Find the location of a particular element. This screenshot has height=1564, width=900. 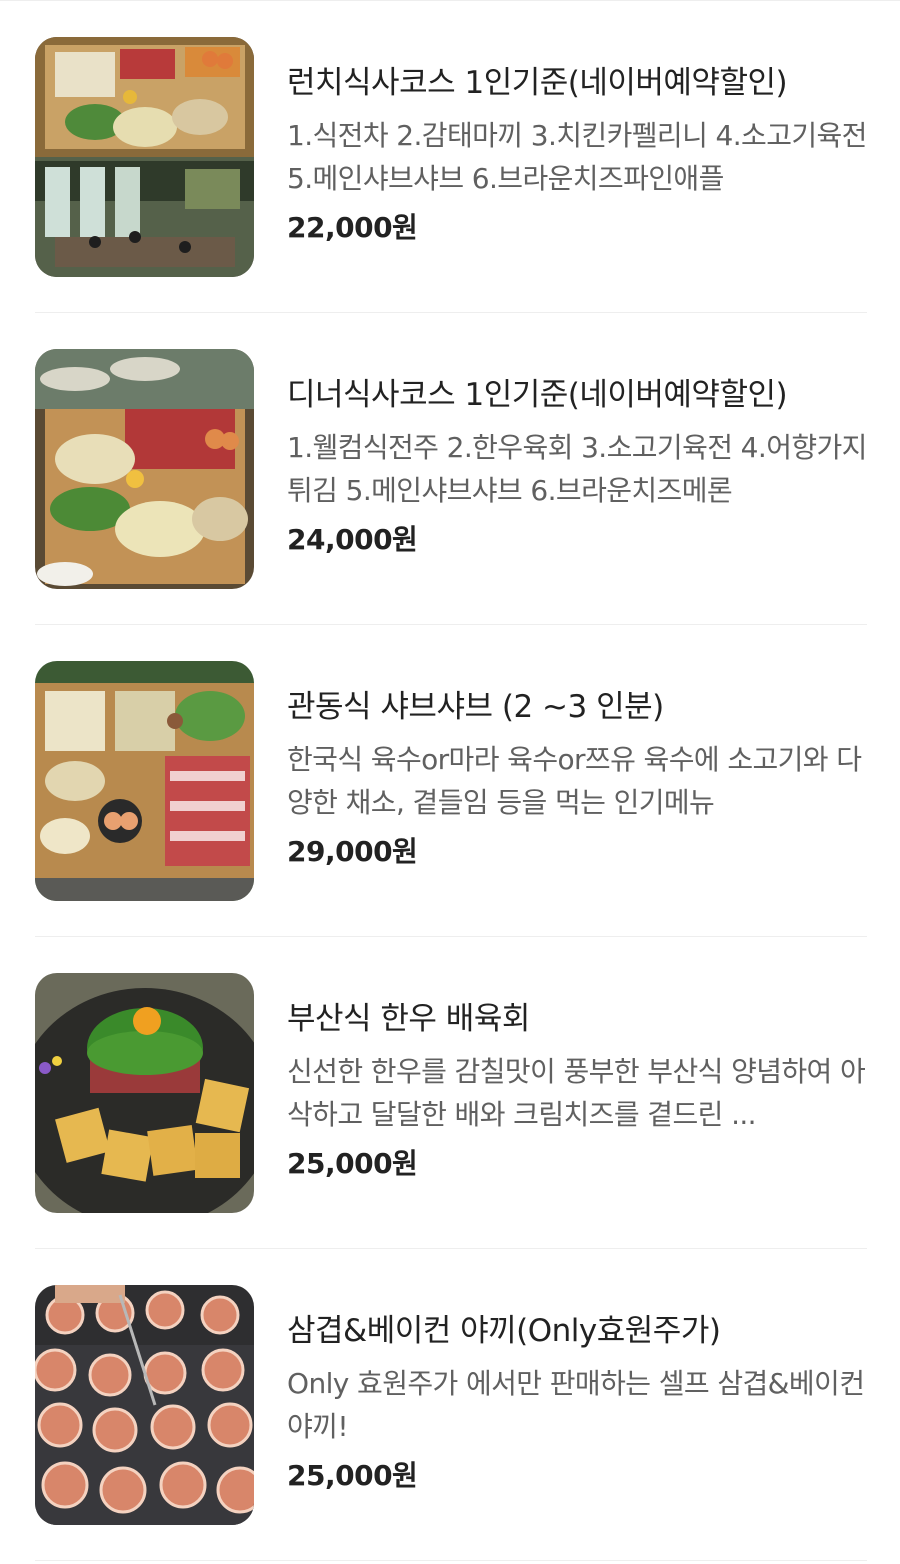

dinner-course-photo is located at coordinates (144, 469).